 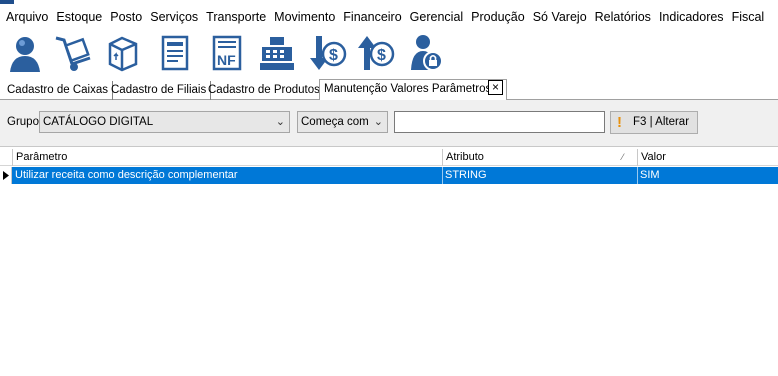 I want to click on close-tab-icon: ×, so click(x=495, y=87).